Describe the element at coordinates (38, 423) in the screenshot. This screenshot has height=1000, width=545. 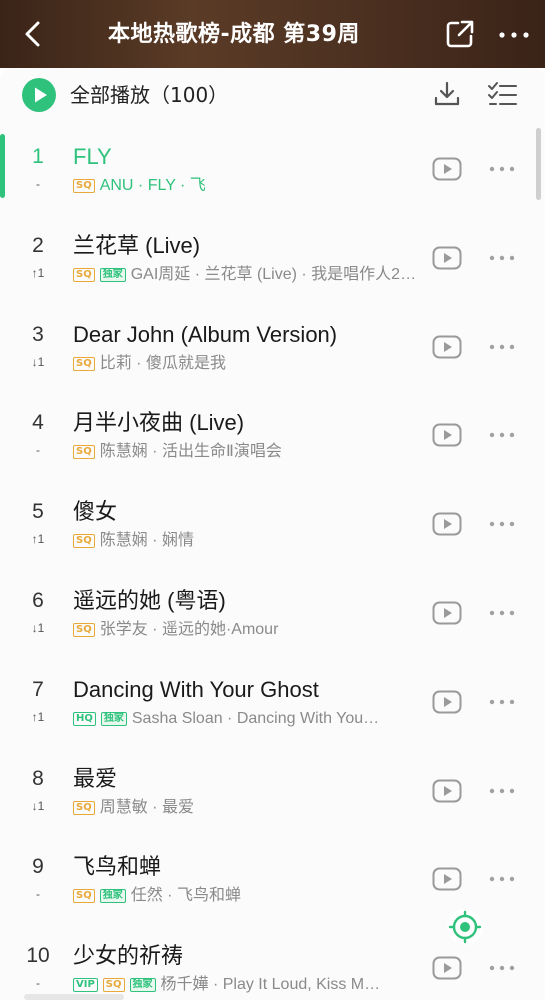
I see `rank-number: 4` at that location.